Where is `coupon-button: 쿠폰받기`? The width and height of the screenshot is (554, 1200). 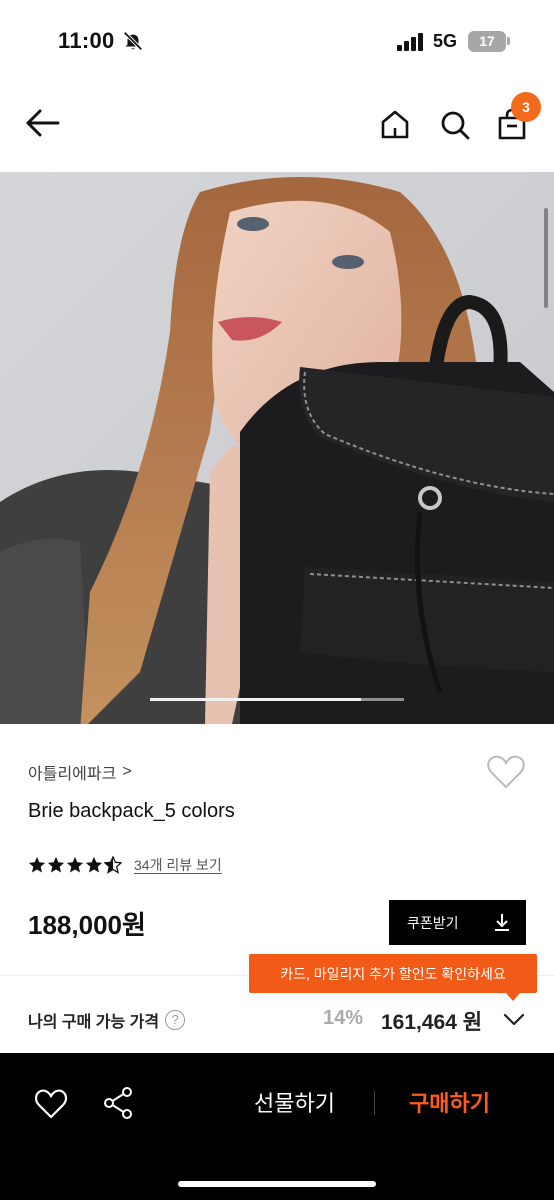
coupon-button: 쿠폰받기 is located at coordinates (457, 922).